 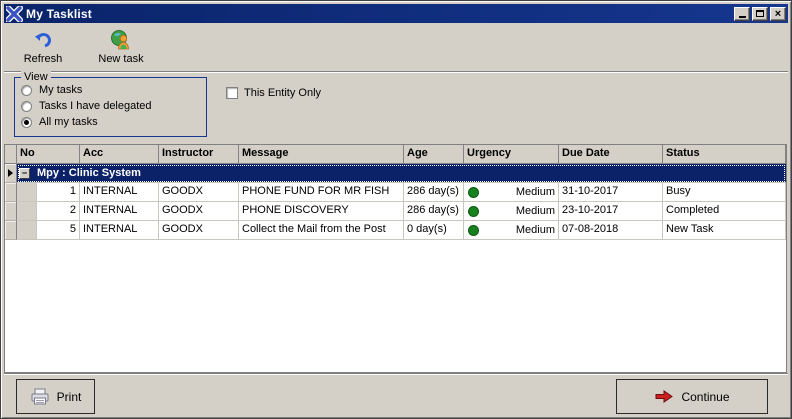 I want to click on radio-my-tasks-label: My tasks, so click(x=61, y=90).